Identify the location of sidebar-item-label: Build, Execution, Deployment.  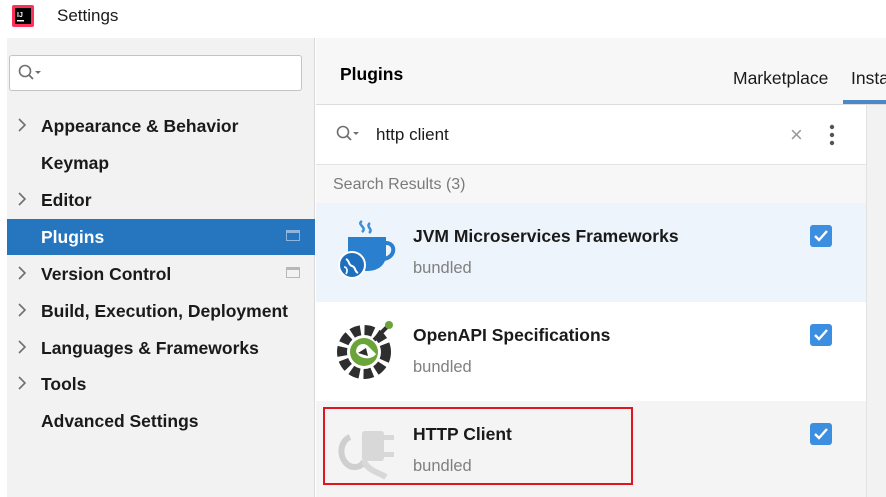
(164, 311).